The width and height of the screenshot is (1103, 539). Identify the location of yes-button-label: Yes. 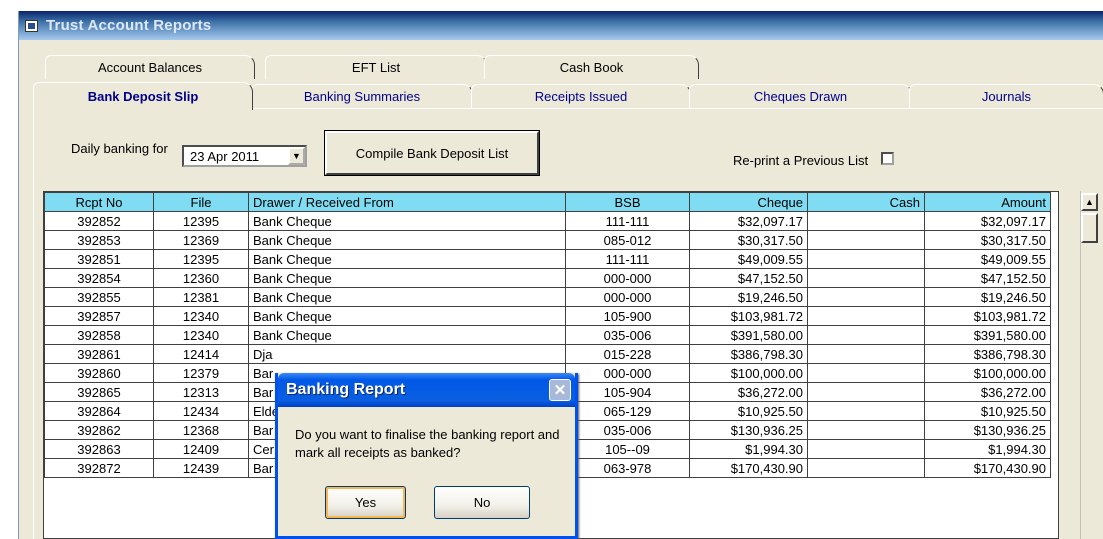
(365, 502).